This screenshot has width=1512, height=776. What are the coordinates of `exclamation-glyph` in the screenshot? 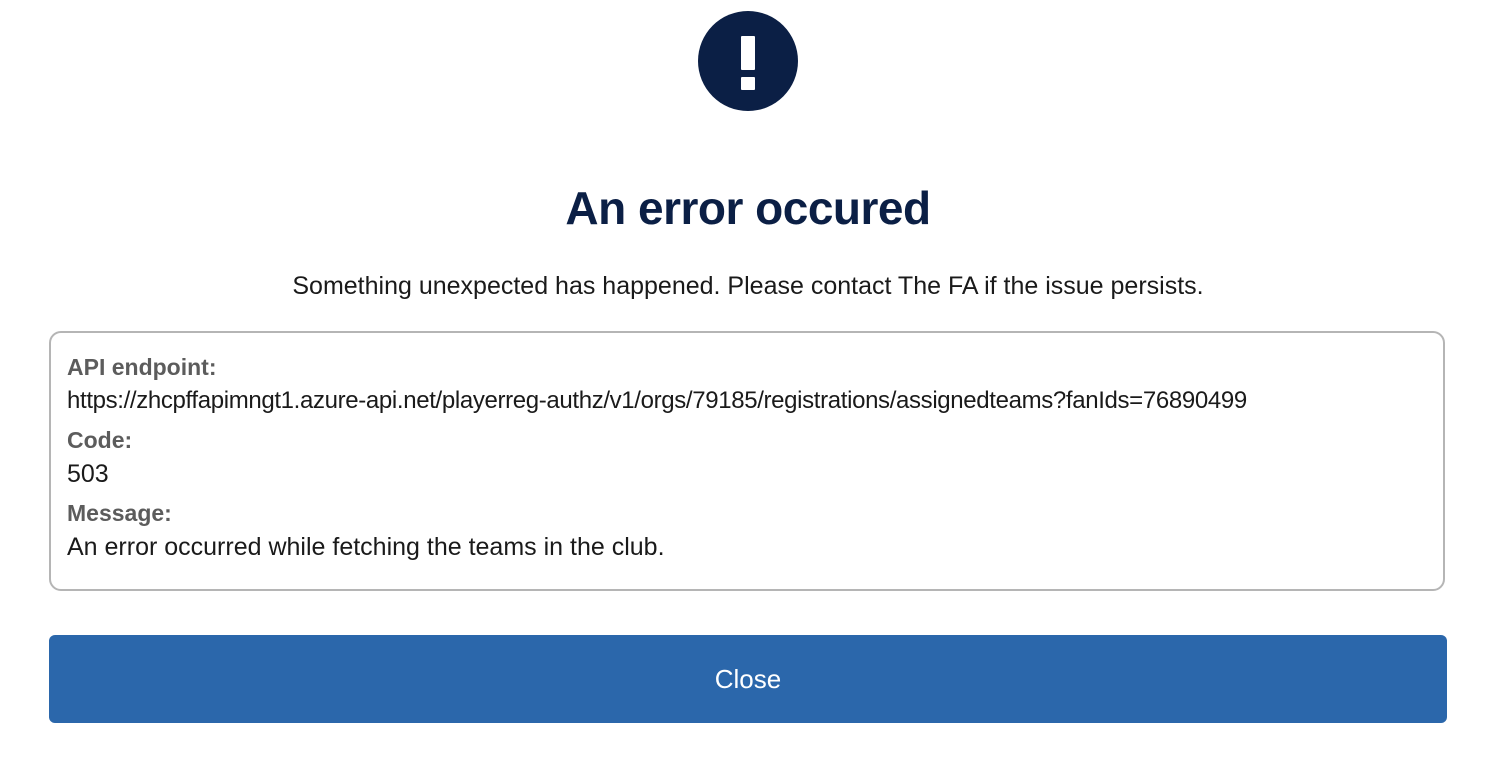 It's located at (748, 63).